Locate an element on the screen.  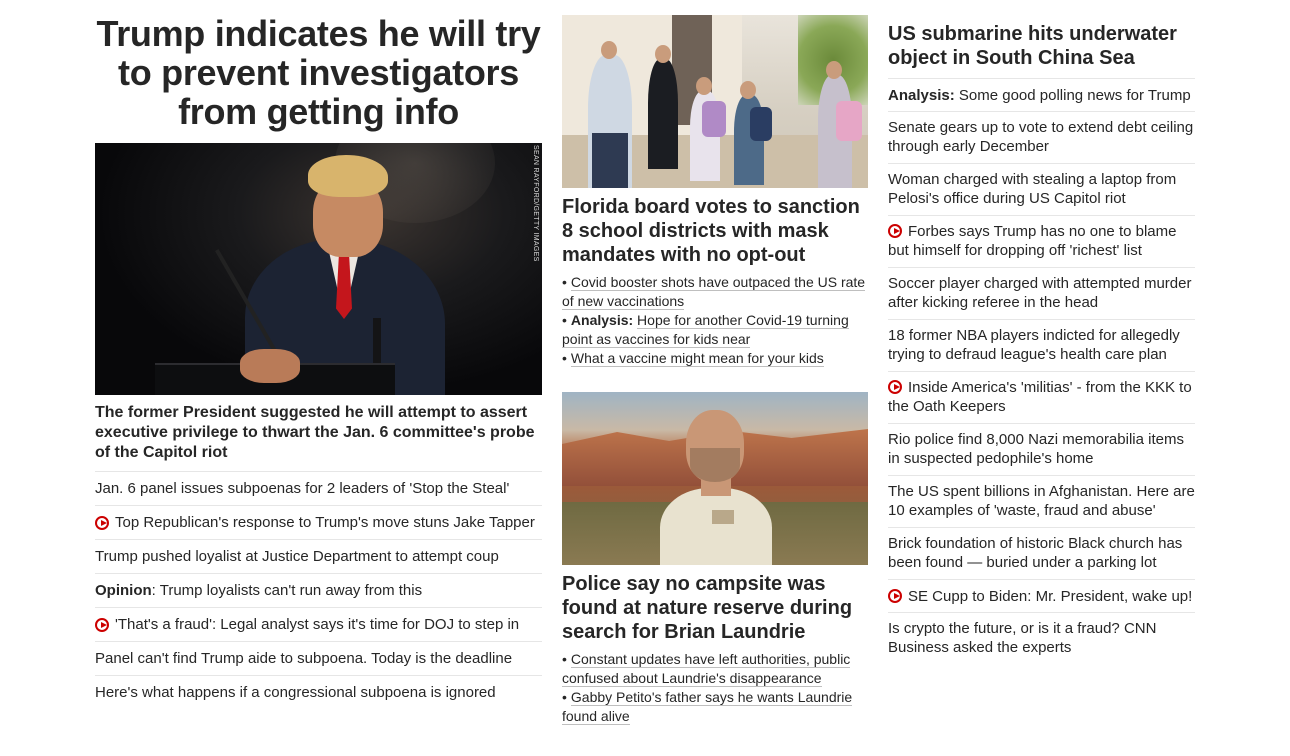
story1-photo is located at coordinates (715, 101).